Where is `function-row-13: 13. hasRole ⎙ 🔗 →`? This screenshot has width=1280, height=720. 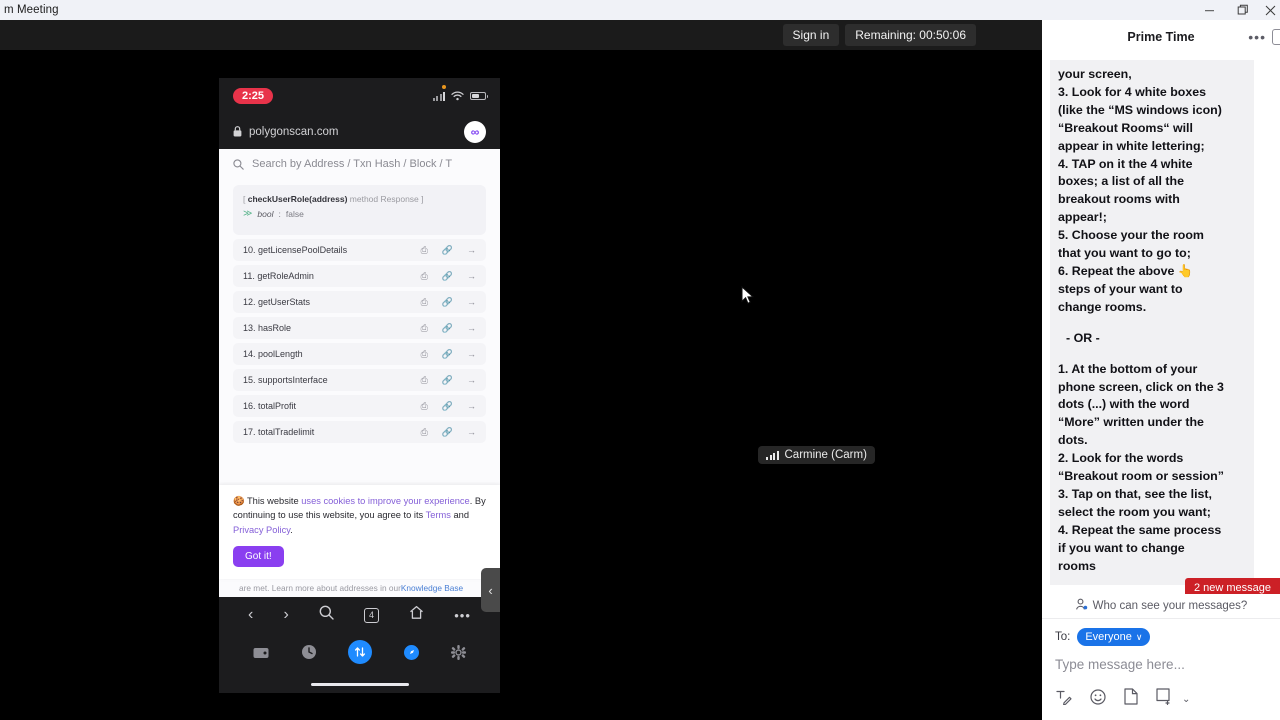
function-row-13: 13. hasRole ⎙ 🔗 → is located at coordinates (359, 328).